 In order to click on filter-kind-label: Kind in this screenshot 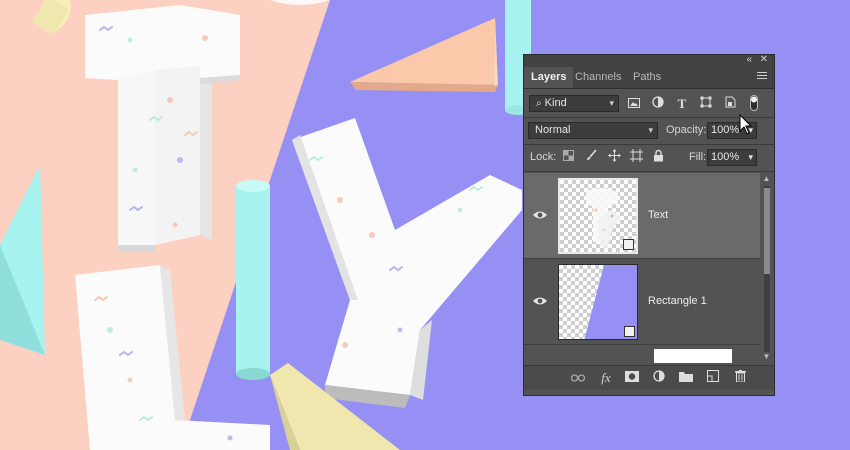, I will do `click(555, 103)`.